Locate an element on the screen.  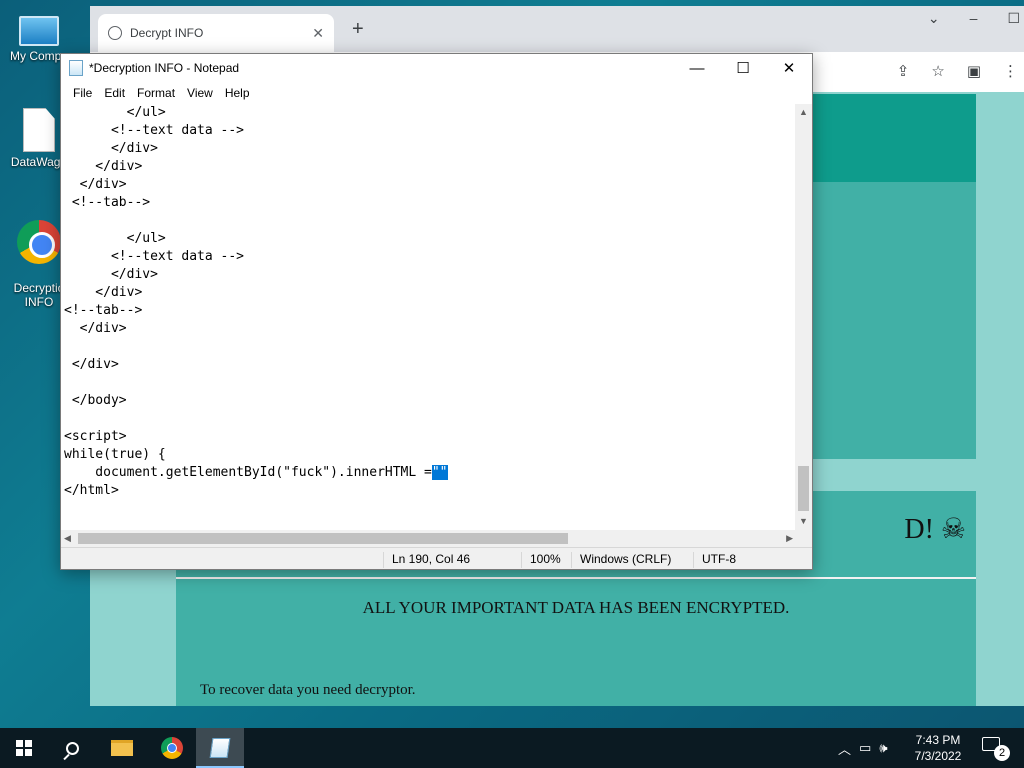
start-button is located at coordinates (24, 748).